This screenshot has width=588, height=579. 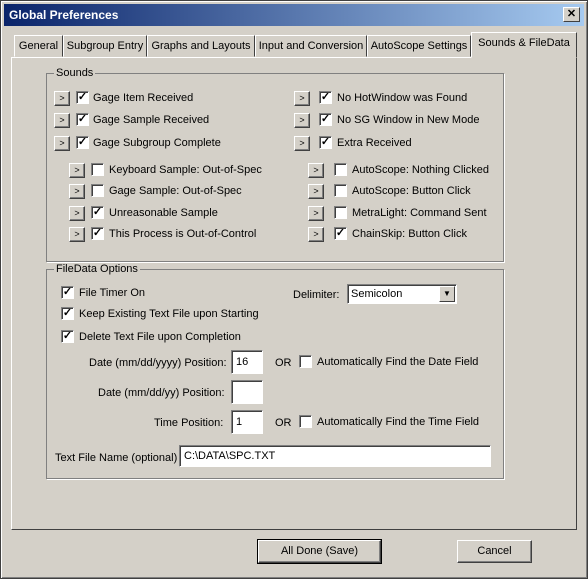 I want to click on close-icon: ✕, so click(x=571, y=14).